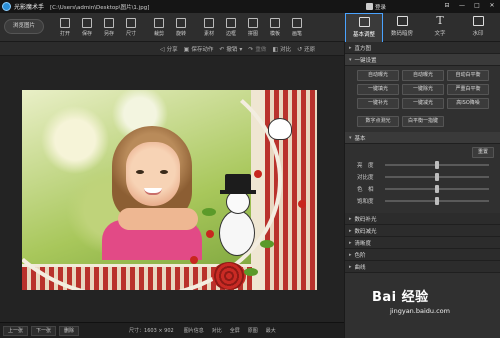 This screenshot has height=338, width=500. Describe the element at coordinates (261, 50) in the screenshot. I see `redo-label: 重做` at that location.